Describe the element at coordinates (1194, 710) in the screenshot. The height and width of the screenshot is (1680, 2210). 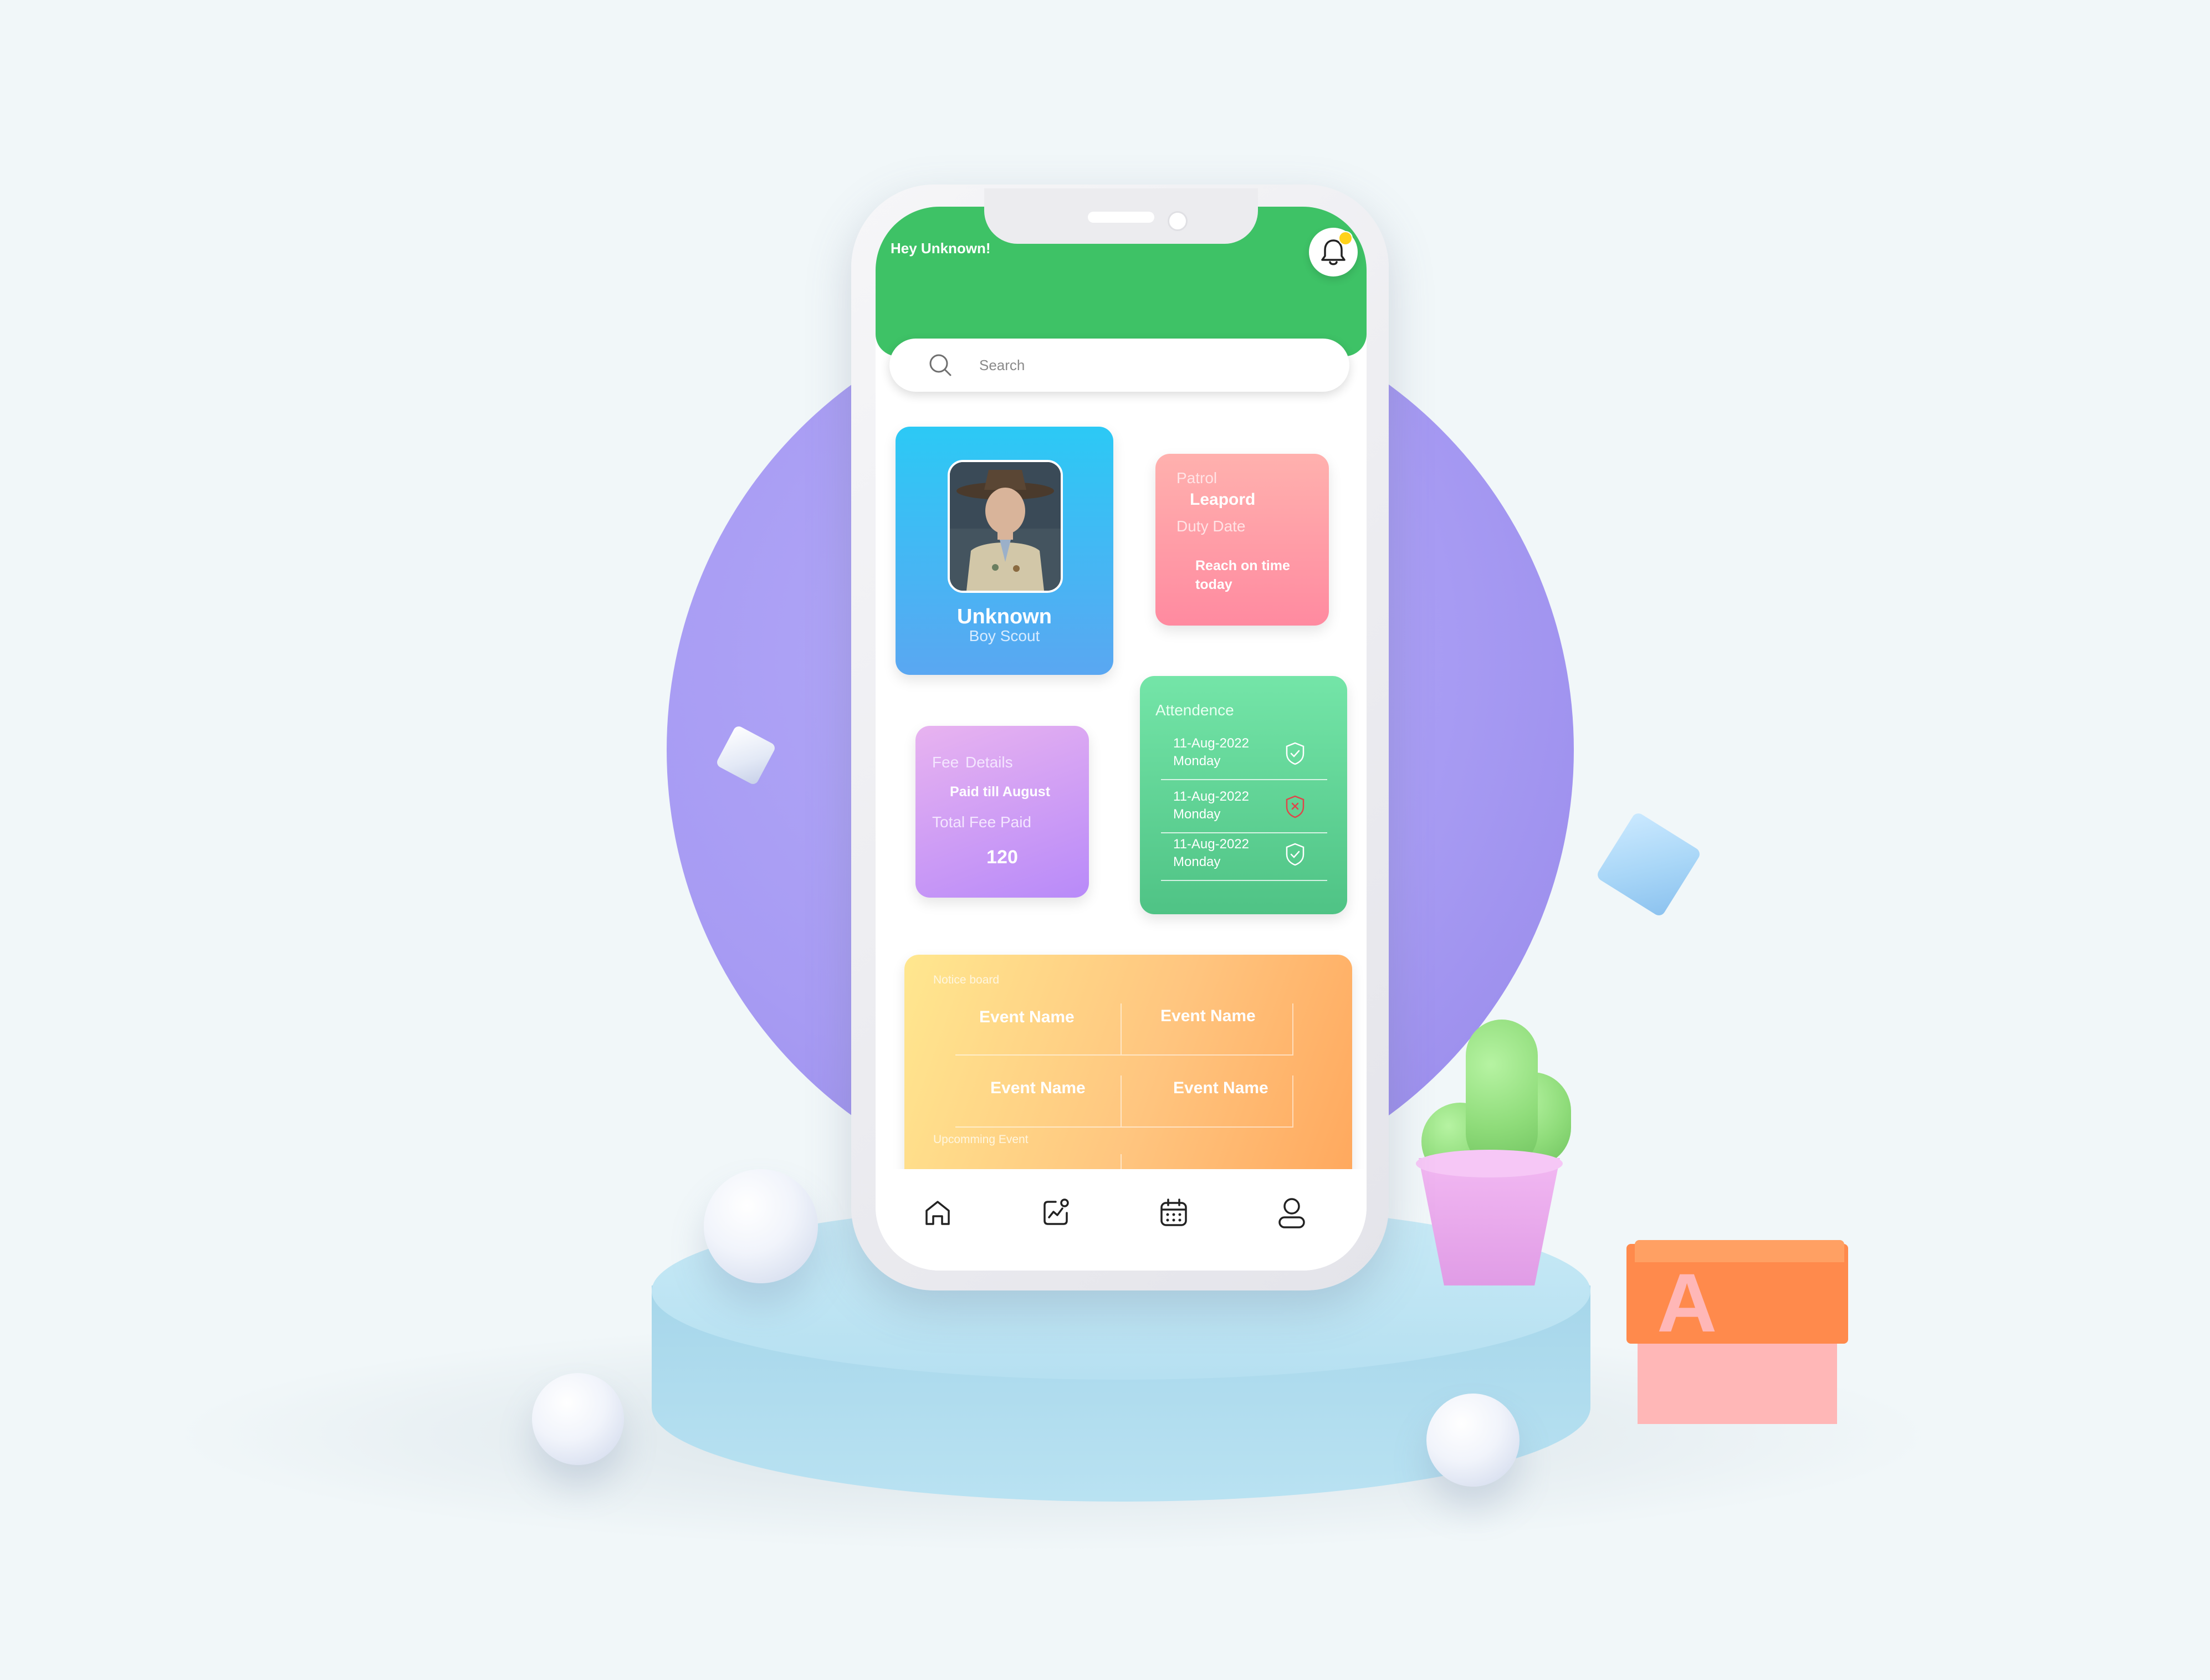
I see `attendance-title: Attendence` at that location.